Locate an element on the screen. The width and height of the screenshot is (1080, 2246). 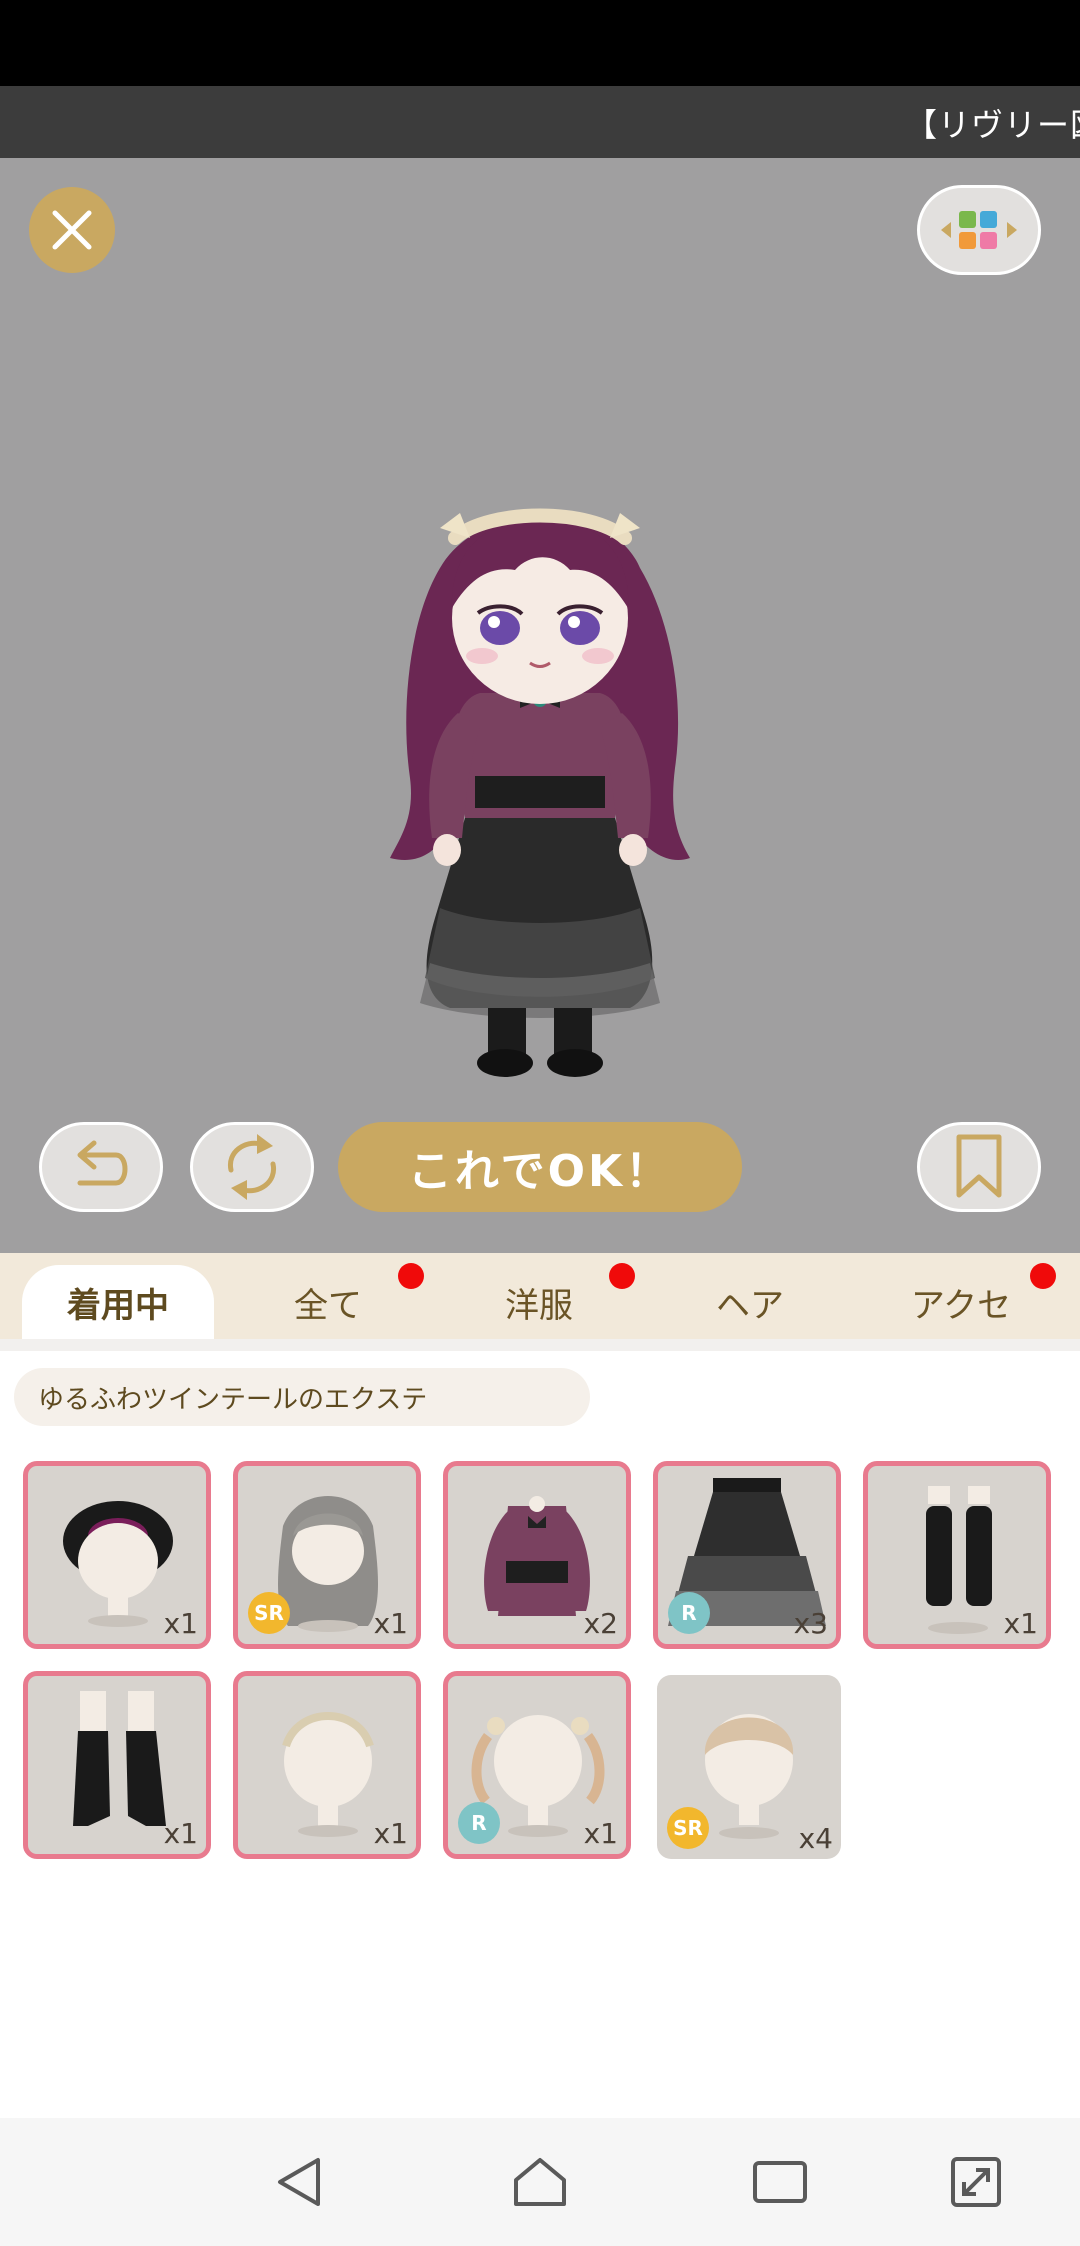
close-icon is located at coordinates (72, 230).